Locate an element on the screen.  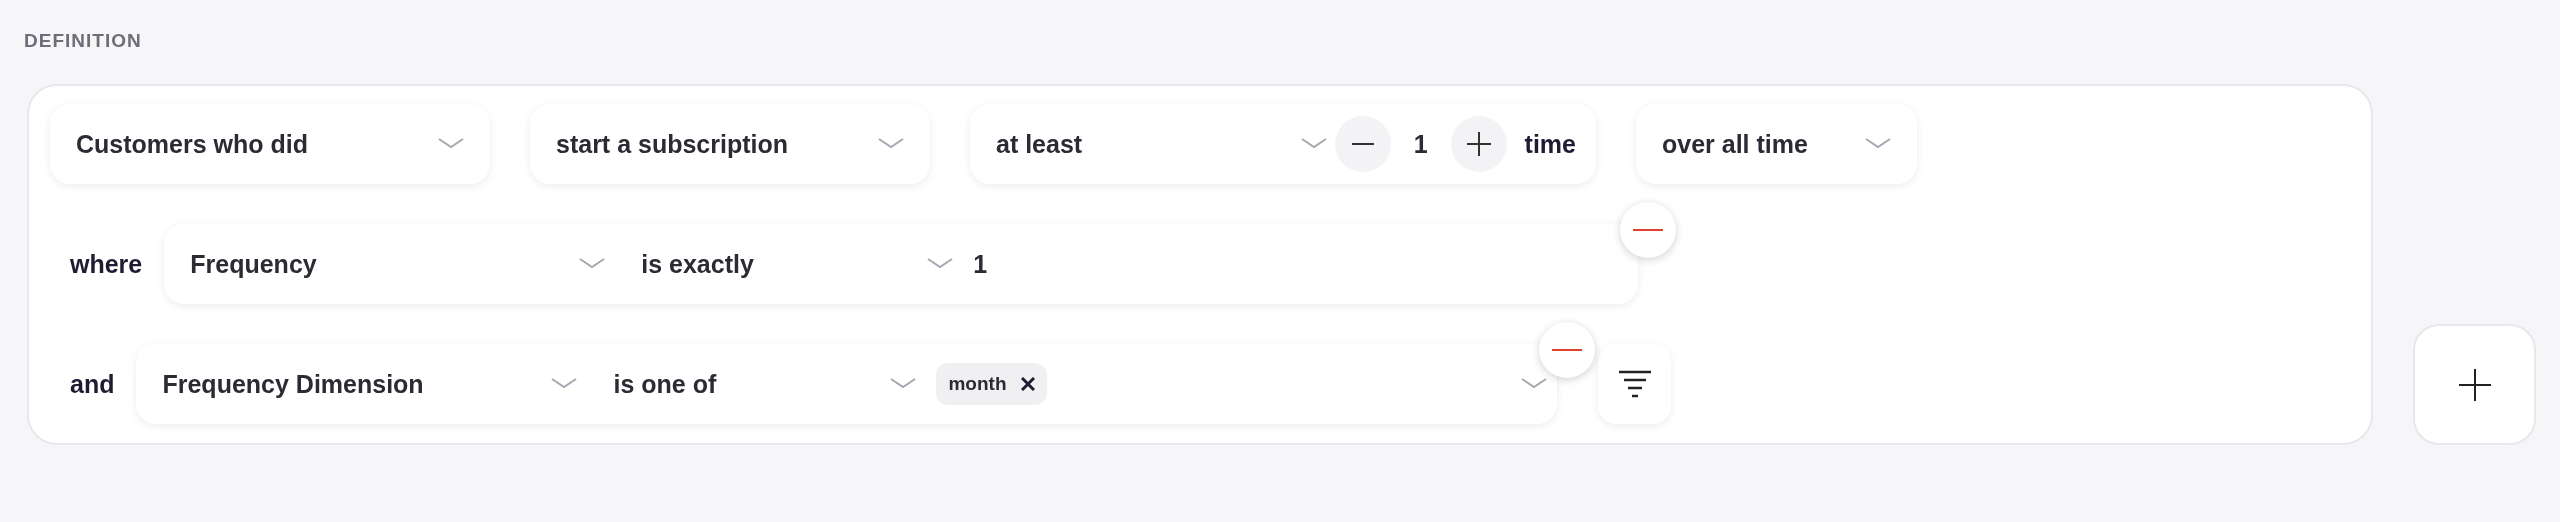
unit-label: time is located at coordinates (1550, 144).